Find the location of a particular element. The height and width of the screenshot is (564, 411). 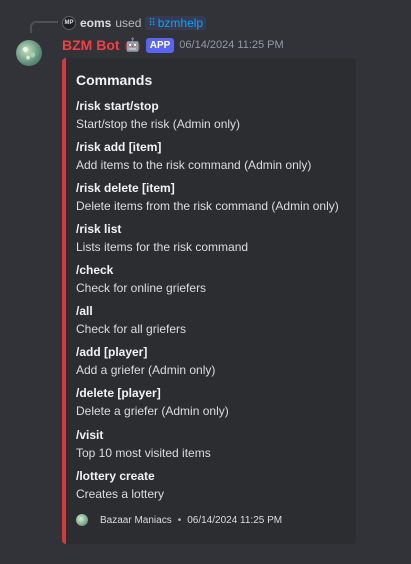

field-name: /risk delete [item] is located at coordinates (125, 188).